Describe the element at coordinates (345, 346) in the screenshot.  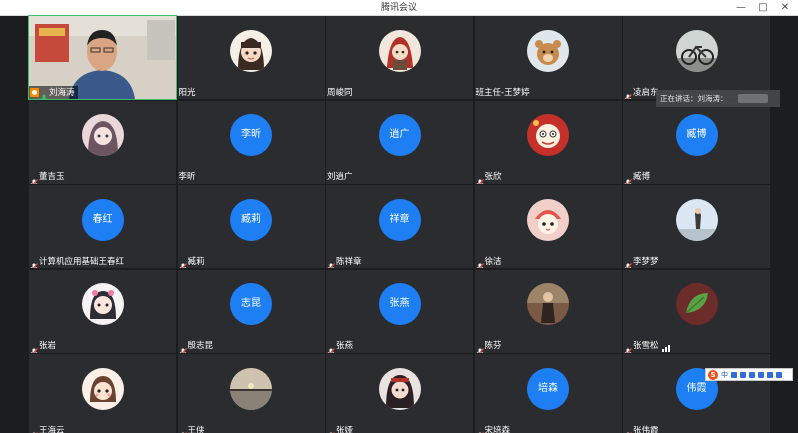
I see `participant-name: 张燕` at that location.